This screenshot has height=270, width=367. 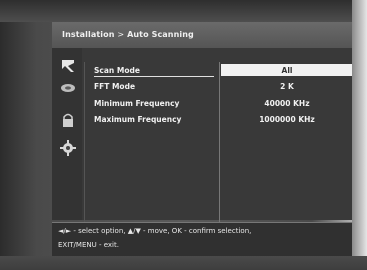 What do you see at coordinates (136, 103) in the screenshot?
I see `minimum-frequency-label: Minimum Frequency` at bounding box center [136, 103].